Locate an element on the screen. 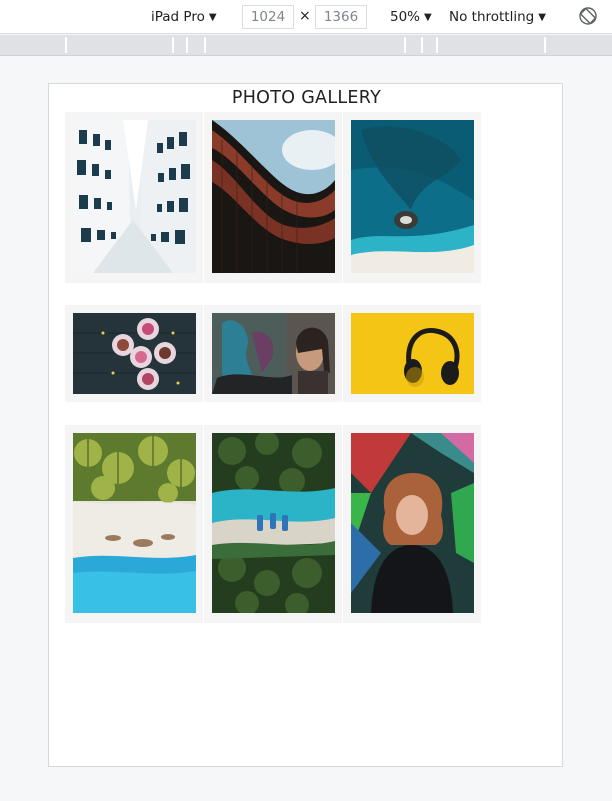 The width and height of the screenshot is (612, 801). throttling-label: No throttling is located at coordinates (492, 17).